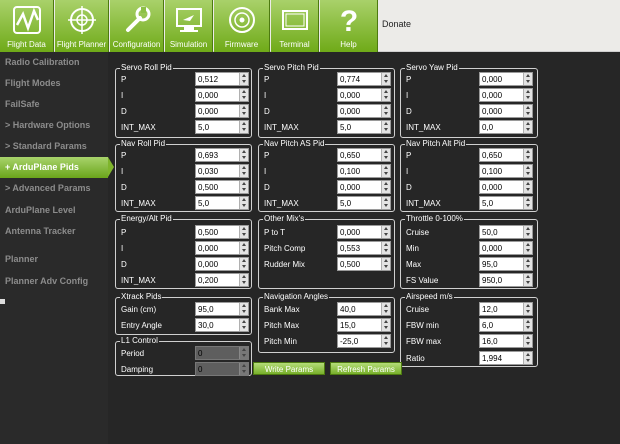 The image size is (620, 444). Describe the element at coordinates (506, 171) in the screenshot. I see `nav-pitch-alt-i-input: 0,100` at that location.